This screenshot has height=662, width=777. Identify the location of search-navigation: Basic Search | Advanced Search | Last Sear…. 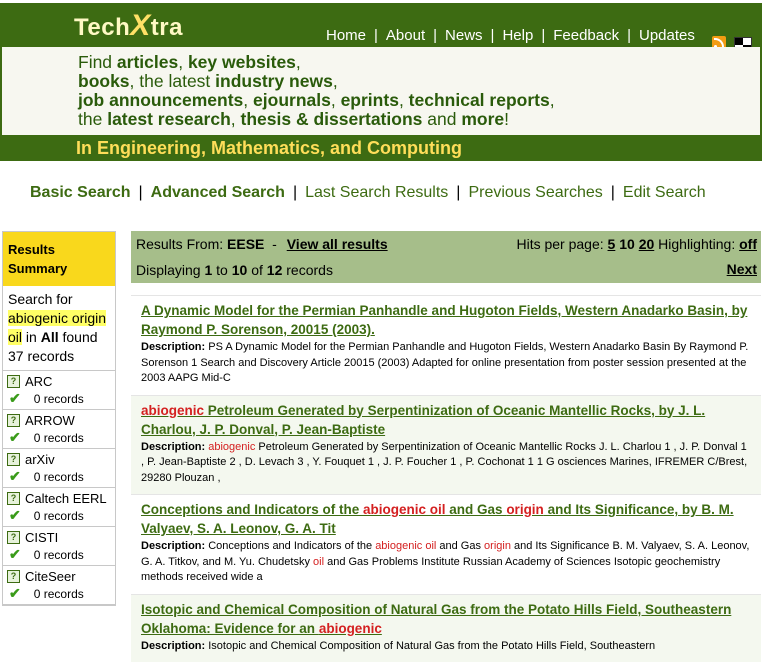
(368, 193).